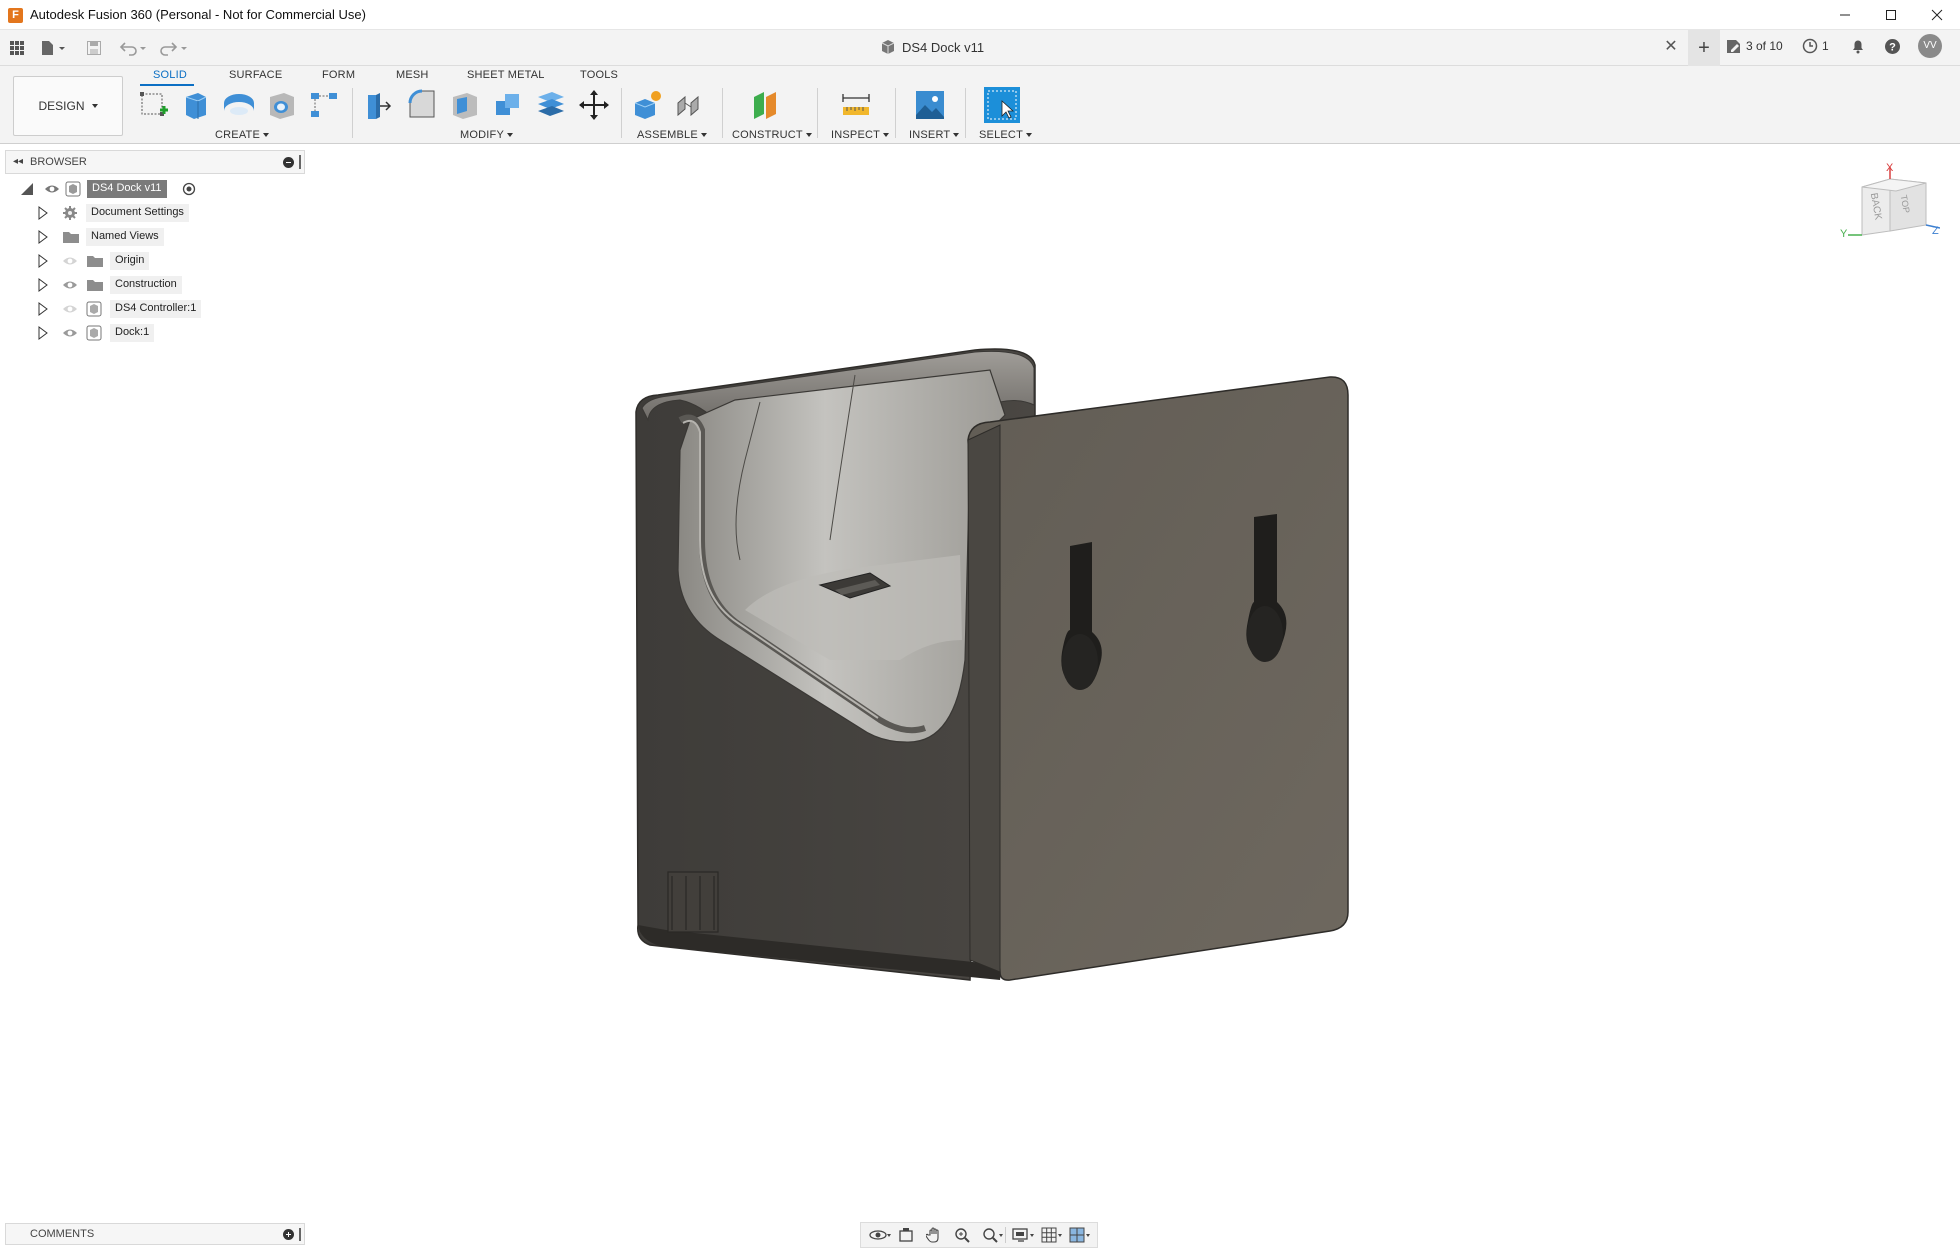 The width and height of the screenshot is (1960, 1252). Describe the element at coordinates (154, 105) in the screenshot. I see `create-sketch-button` at that location.